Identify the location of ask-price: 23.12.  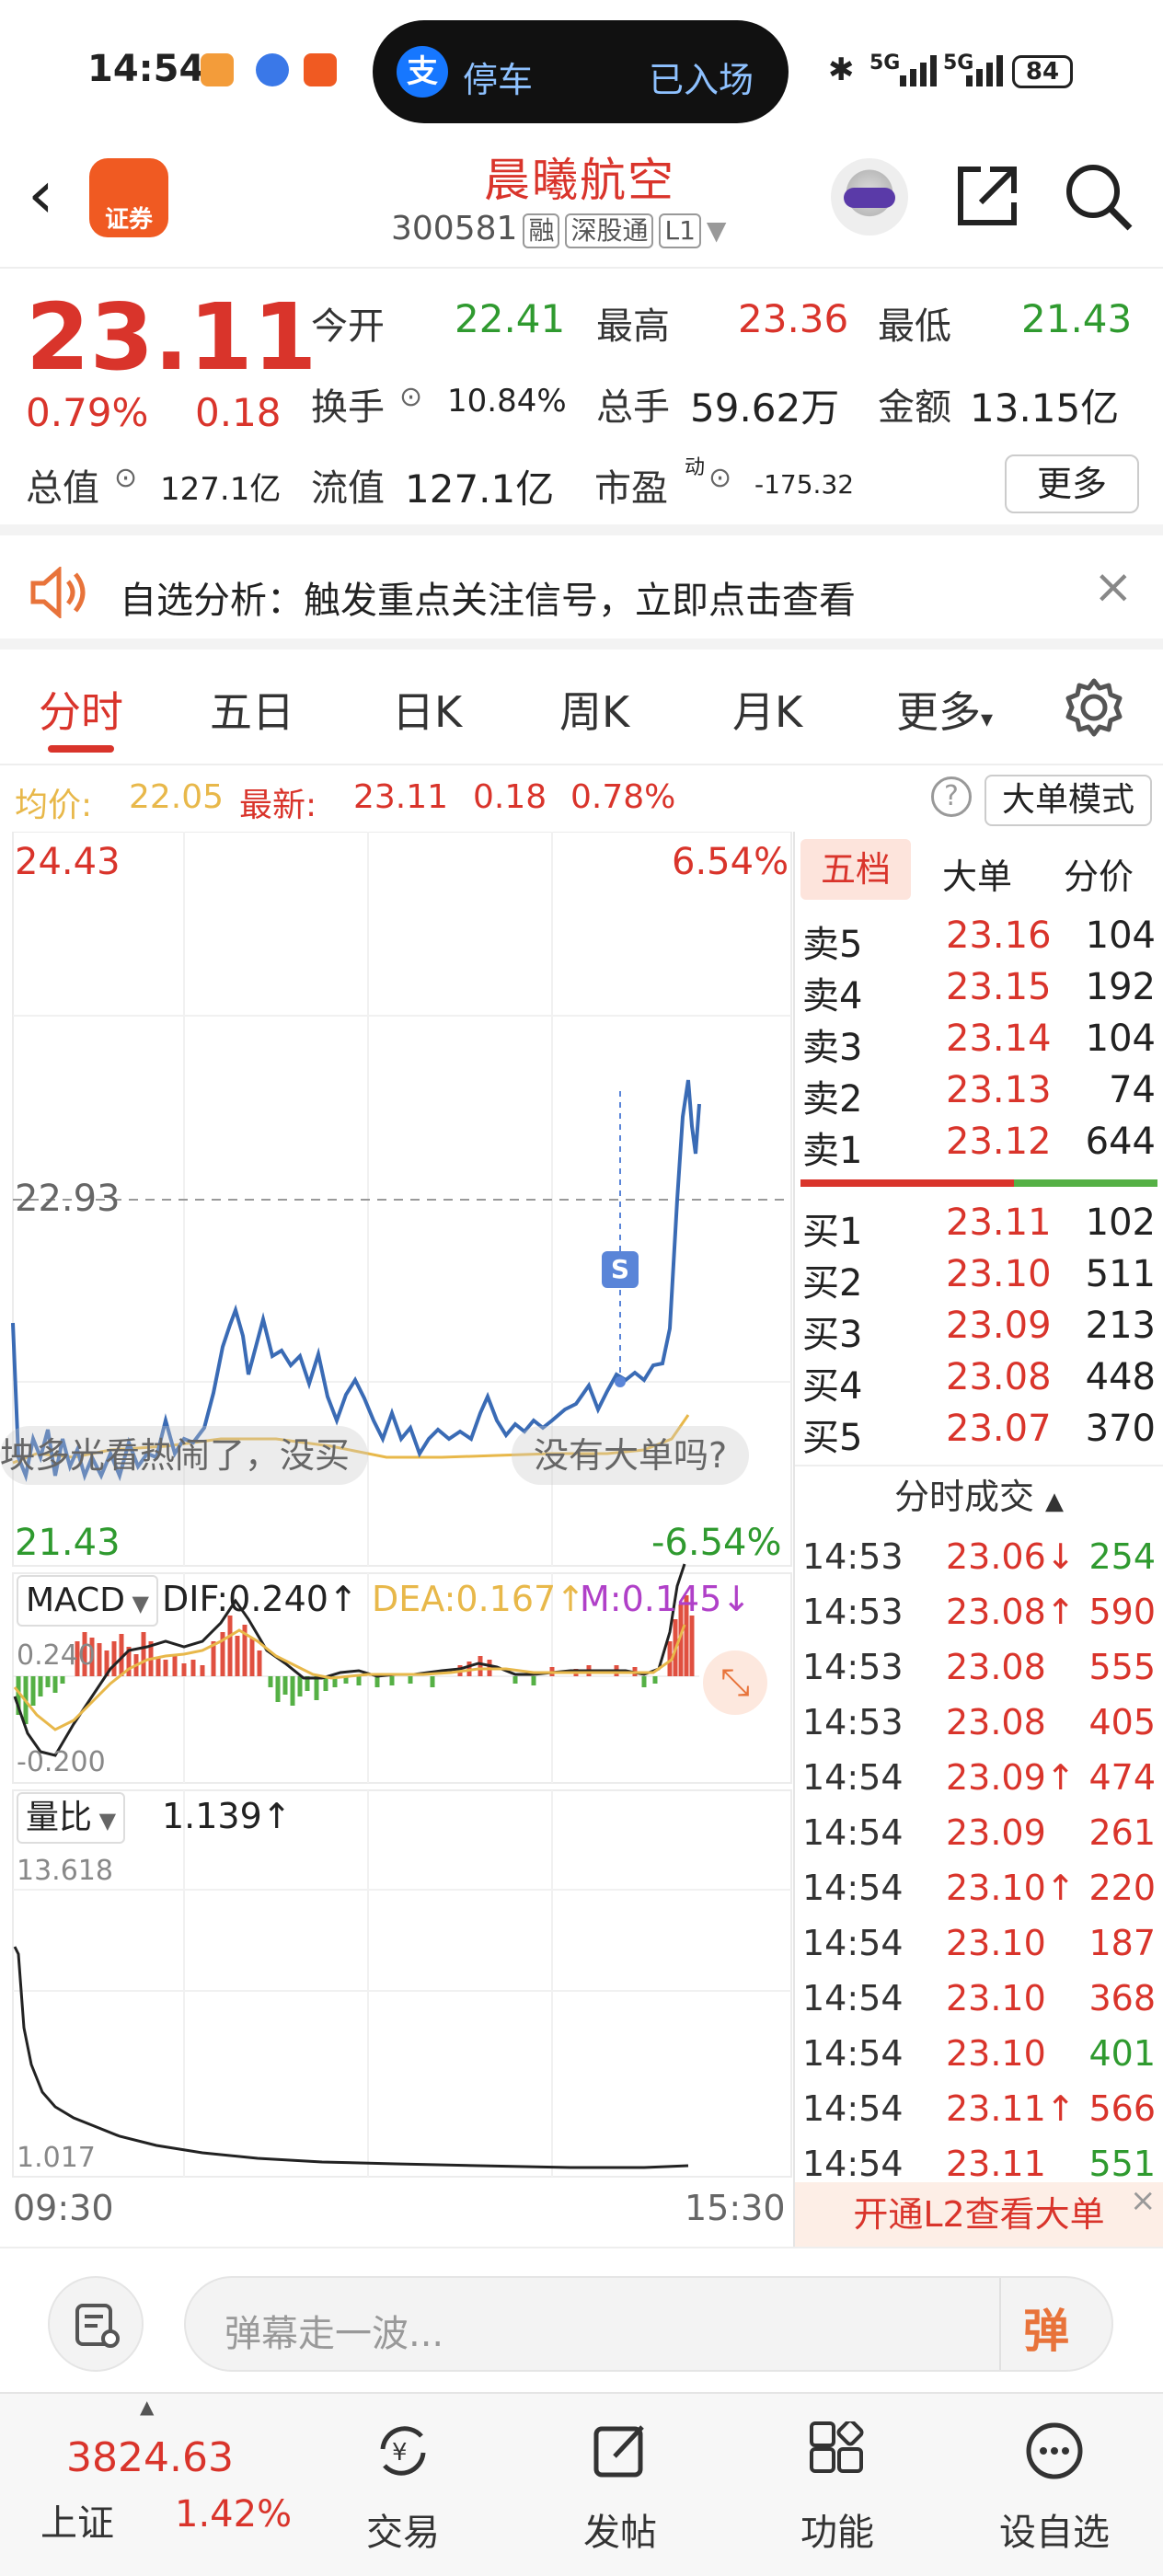
(999, 1142).